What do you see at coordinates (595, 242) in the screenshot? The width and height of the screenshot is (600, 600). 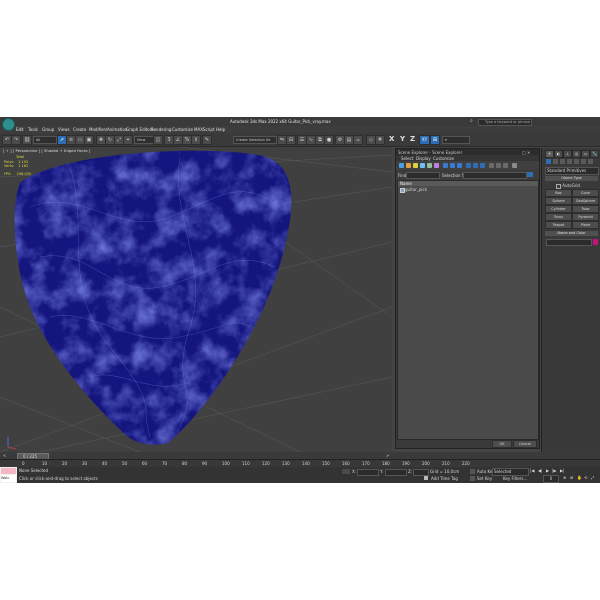 I see `object-color-swatch` at bounding box center [595, 242].